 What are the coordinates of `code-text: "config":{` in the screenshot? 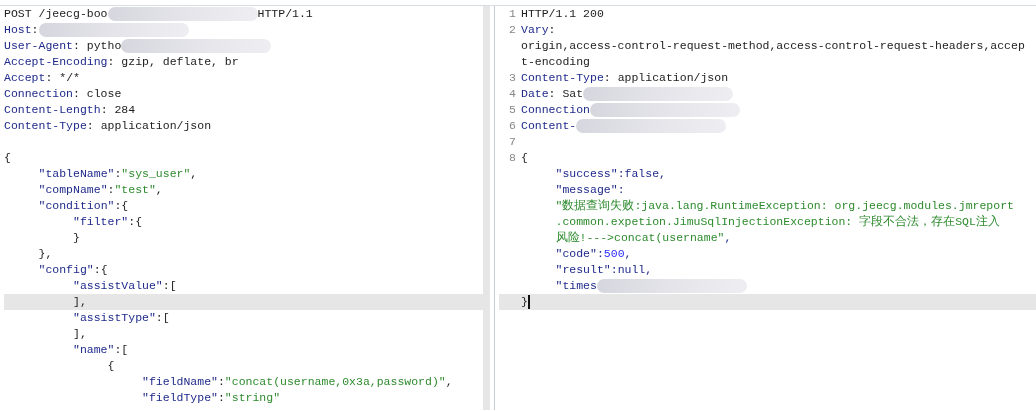 It's located at (72, 270).